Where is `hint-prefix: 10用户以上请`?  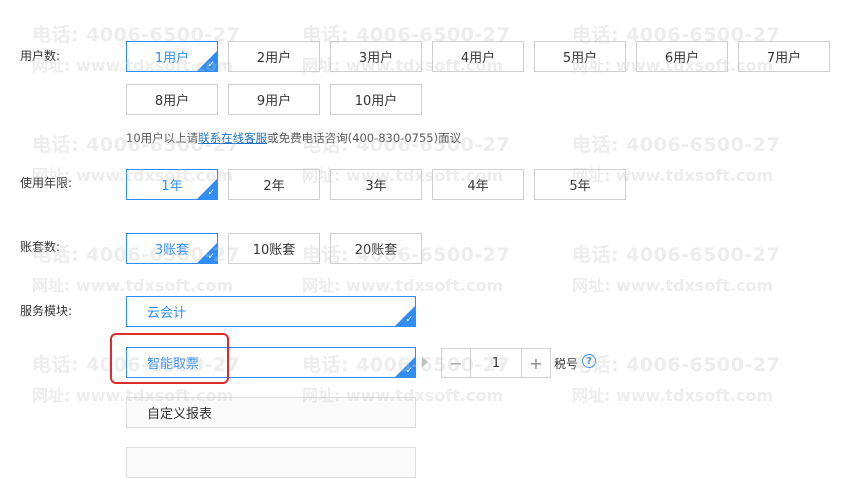 hint-prefix: 10用户以上请 is located at coordinates (162, 138).